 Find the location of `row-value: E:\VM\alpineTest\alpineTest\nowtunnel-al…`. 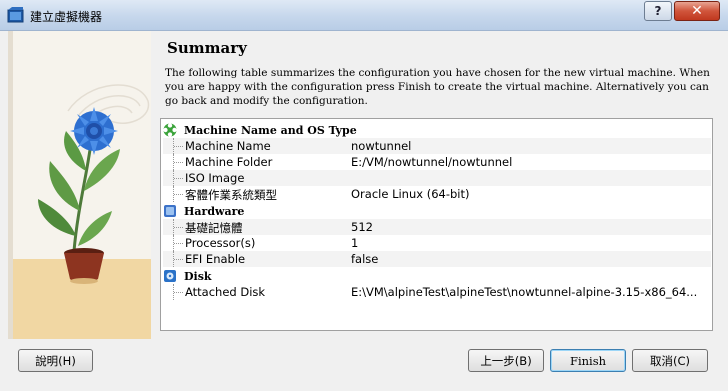

row-value: E:\VM\alpineTest\alpineTest\nowtunnel-al… is located at coordinates (524, 292).